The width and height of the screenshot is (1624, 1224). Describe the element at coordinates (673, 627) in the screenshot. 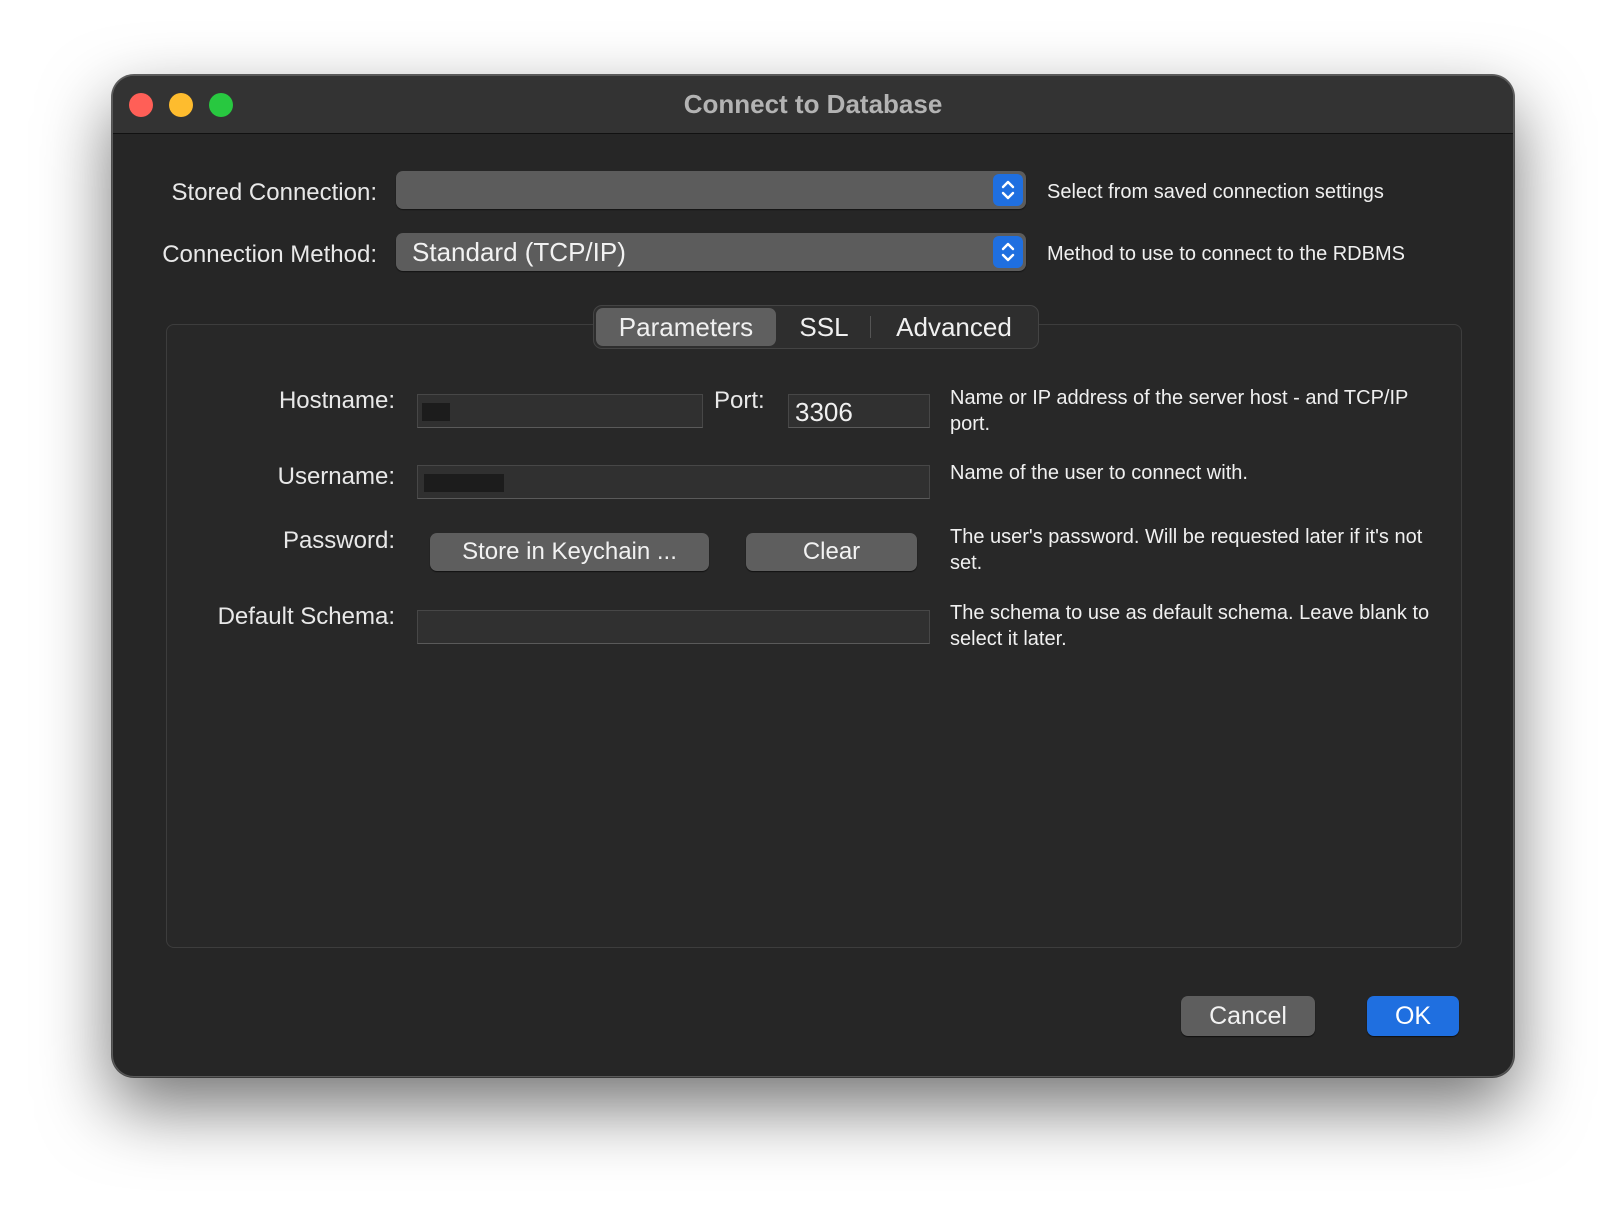

I see `default-schema-input` at that location.